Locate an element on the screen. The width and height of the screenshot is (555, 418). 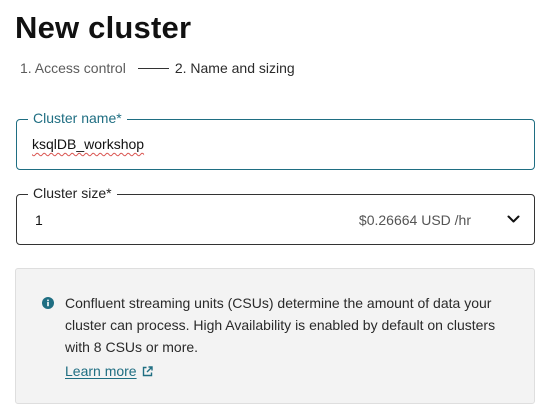
step-access-control: 1. Access control is located at coordinates (73, 68).